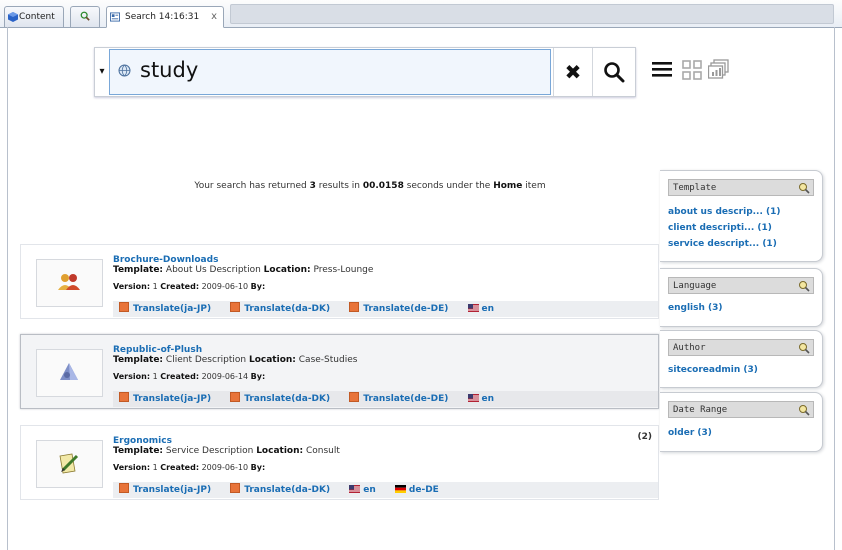  Describe the element at coordinates (689, 348) in the screenshot. I see `facet-title: Author` at that location.